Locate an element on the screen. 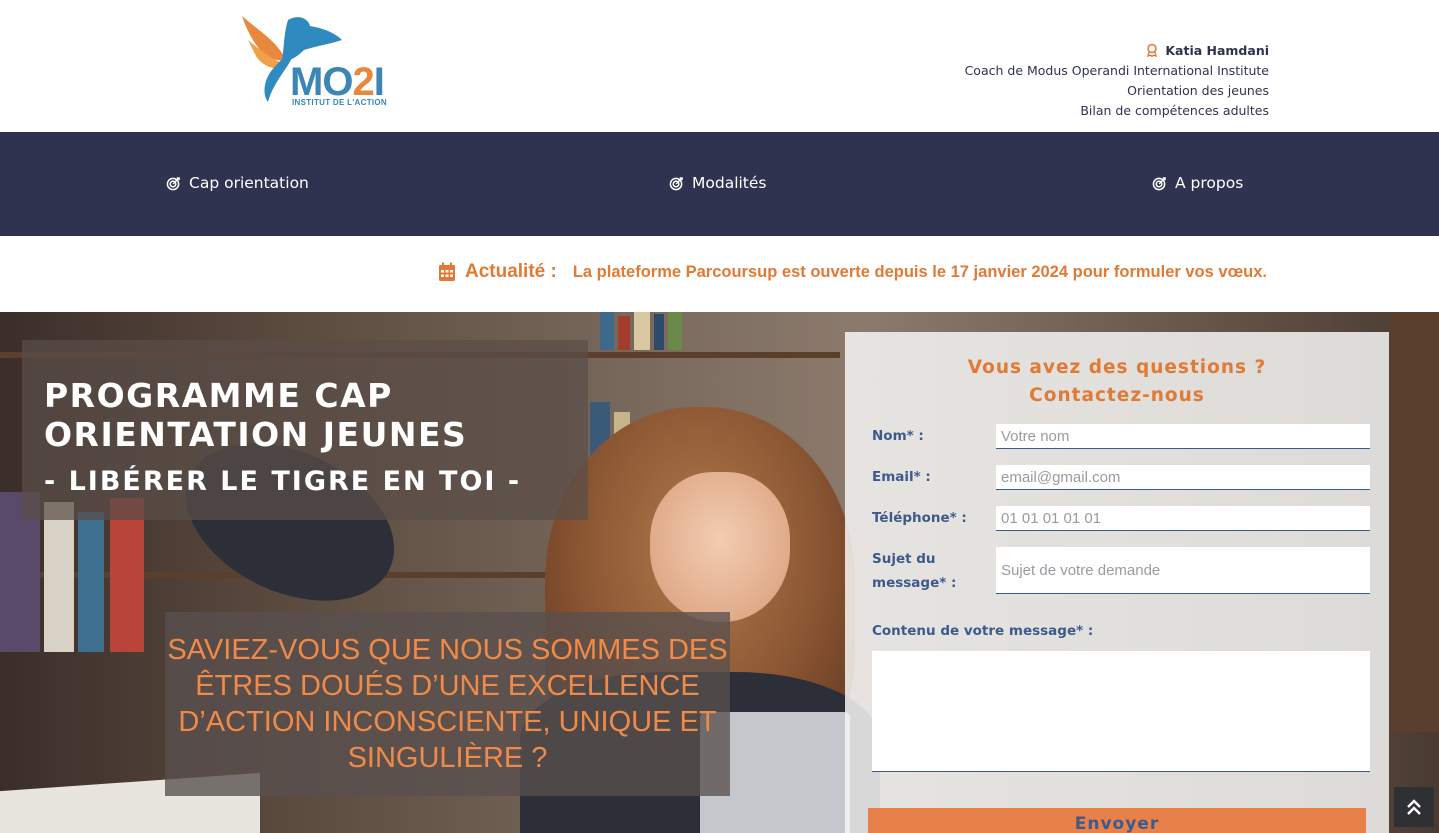  double-chevron-up-icon is located at coordinates (1414, 807).